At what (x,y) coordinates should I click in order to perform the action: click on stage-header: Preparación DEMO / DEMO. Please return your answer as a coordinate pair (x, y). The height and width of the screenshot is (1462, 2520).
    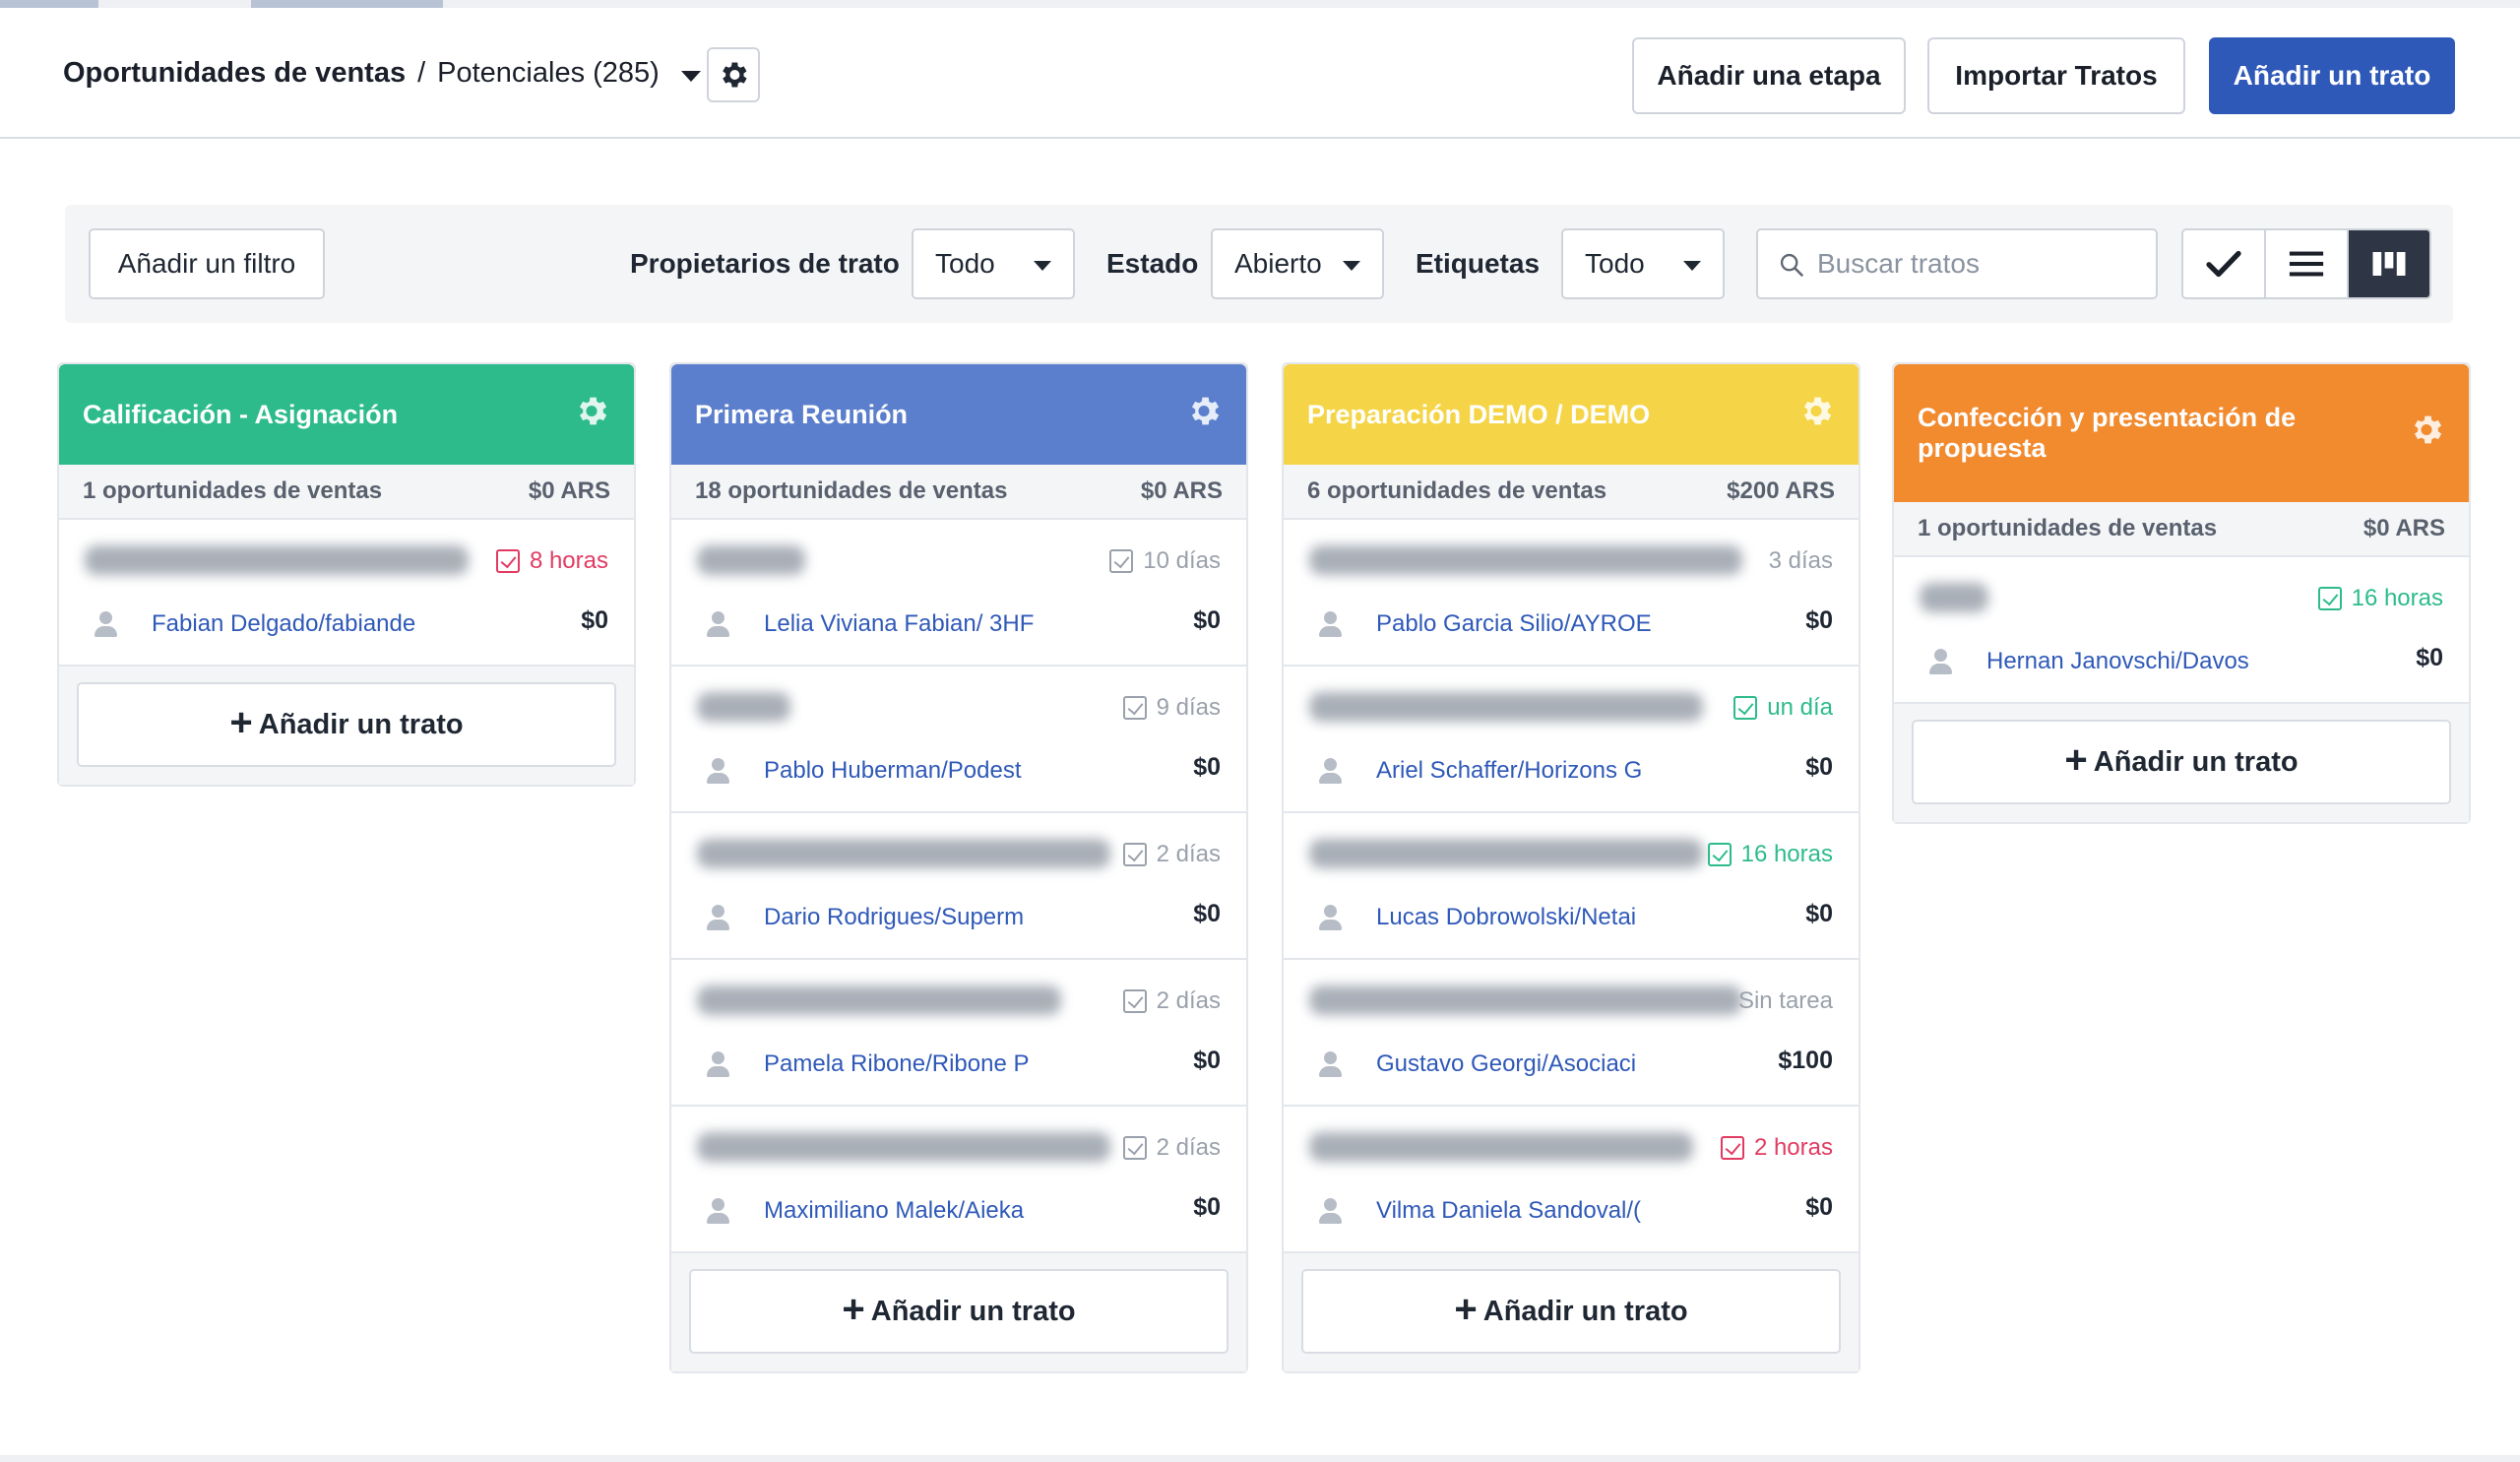
    Looking at the image, I should click on (1571, 414).